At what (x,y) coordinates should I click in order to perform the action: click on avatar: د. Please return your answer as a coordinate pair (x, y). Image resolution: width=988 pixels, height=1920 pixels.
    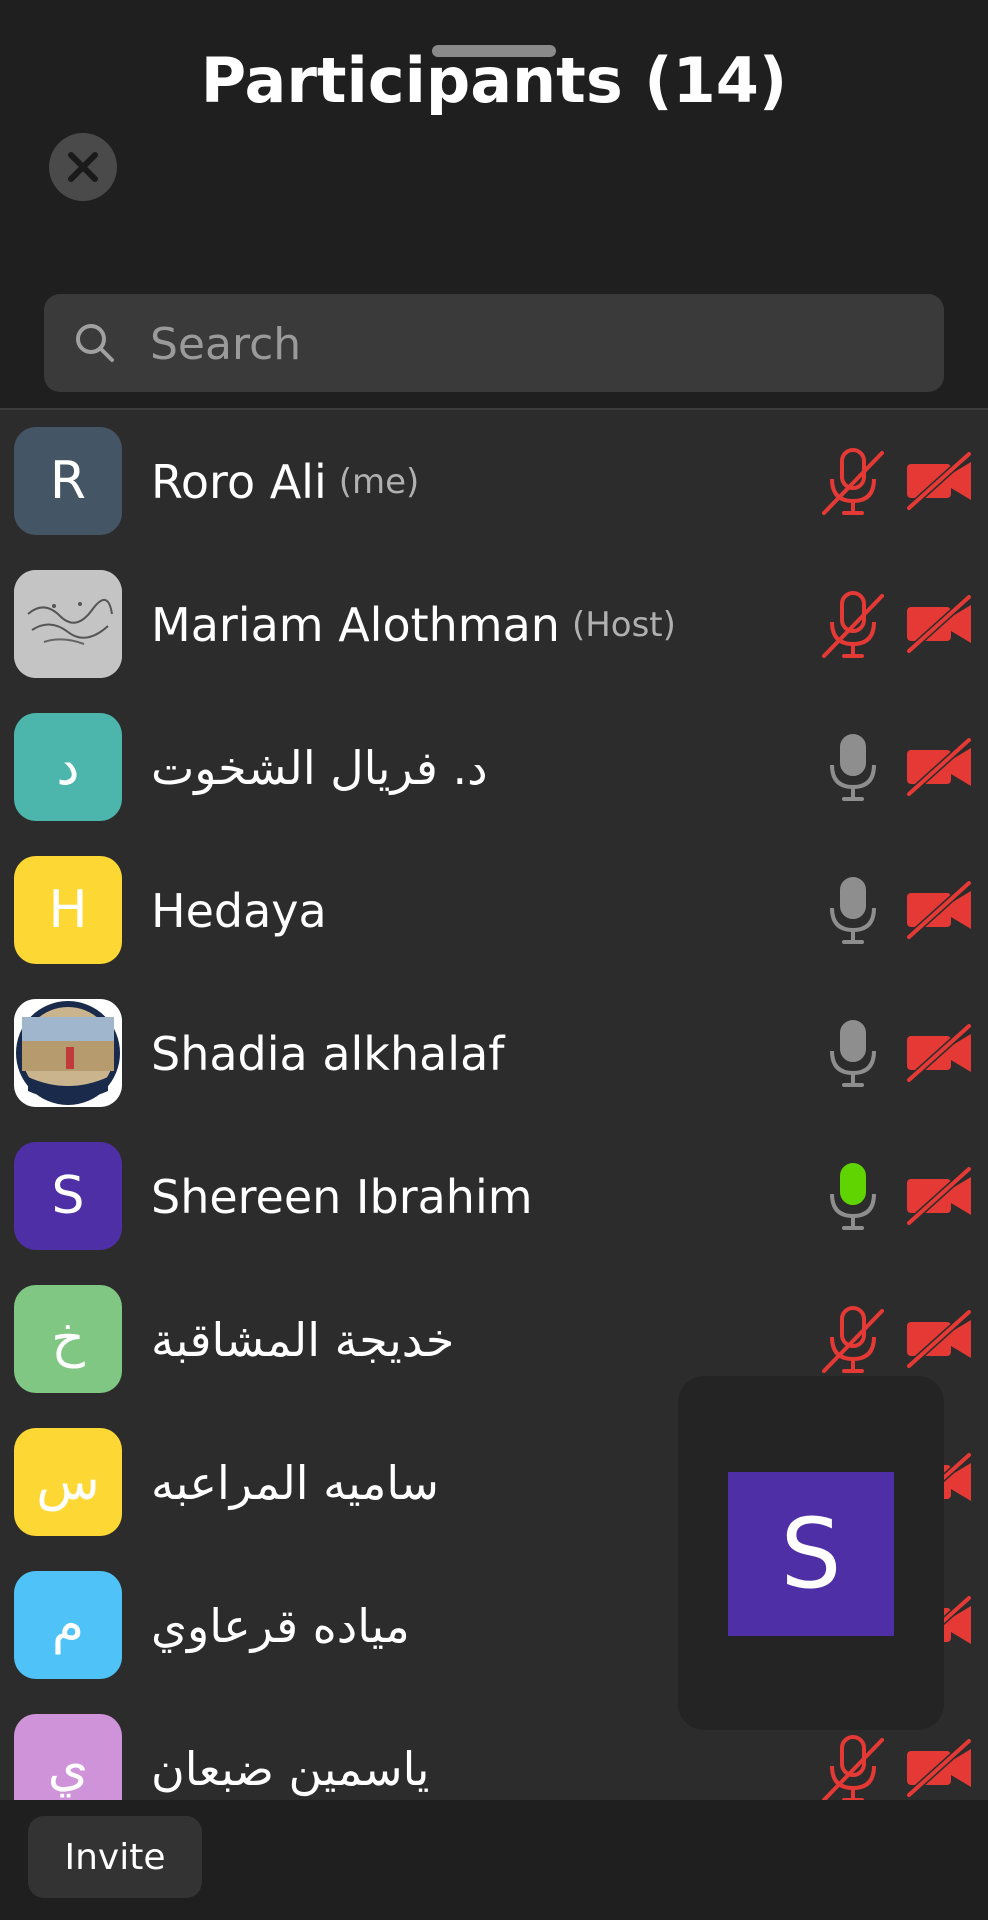
    Looking at the image, I should click on (68, 767).